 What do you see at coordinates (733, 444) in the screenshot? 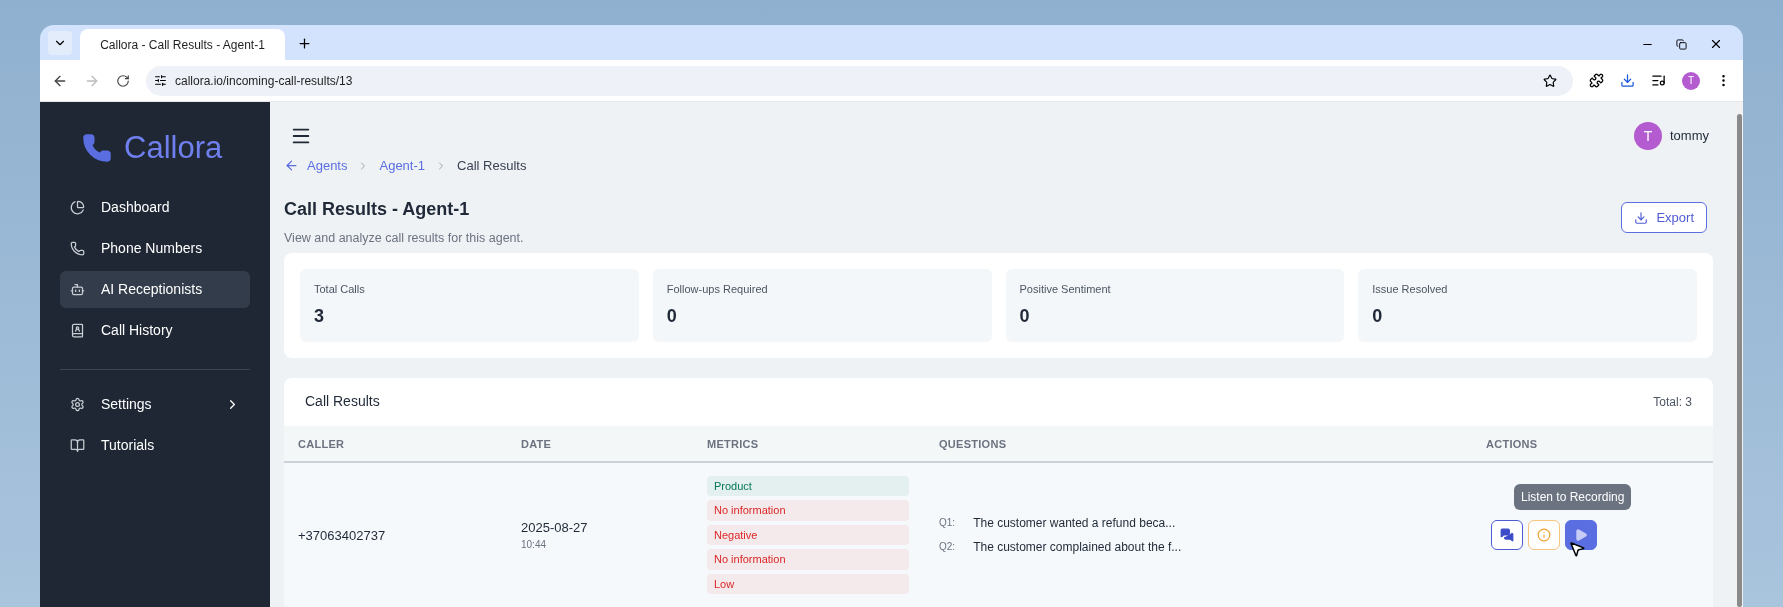
I see `column-header: METRICS` at bounding box center [733, 444].